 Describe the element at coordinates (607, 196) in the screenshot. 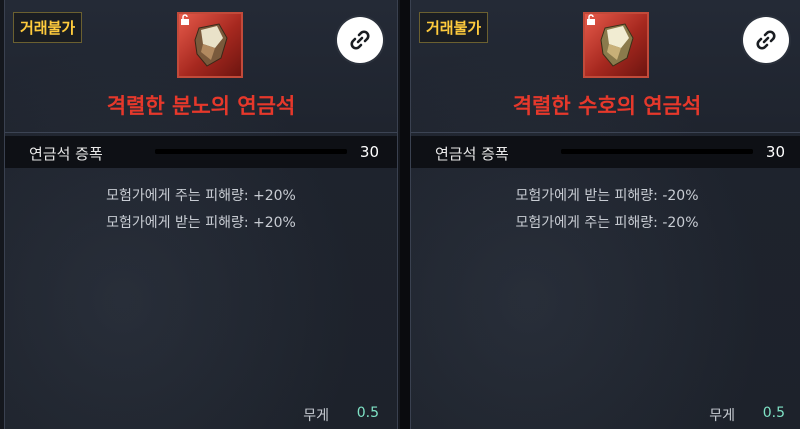

I see `effect-line: 모험가에게 받는 피해량: -20%` at that location.